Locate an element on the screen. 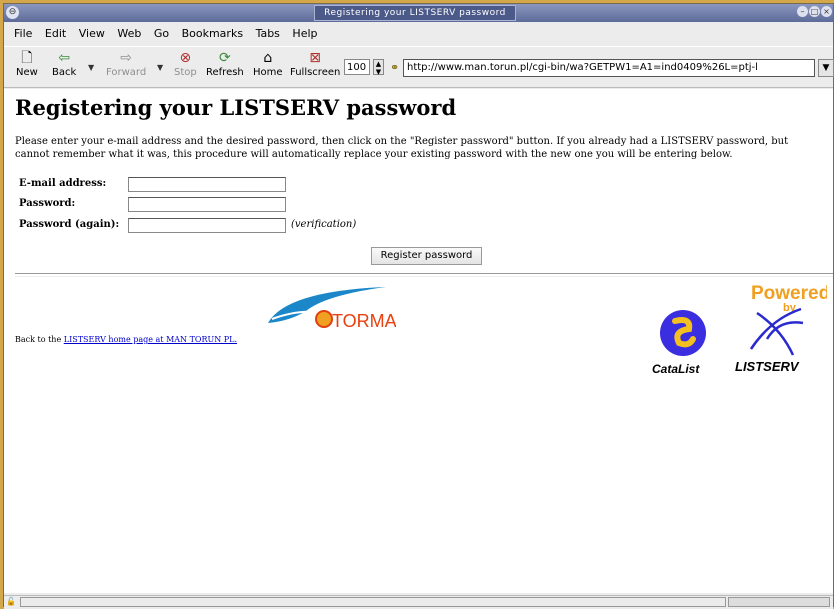 The height and width of the screenshot is (609, 834). status-text-area is located at coordinates (373, 602).